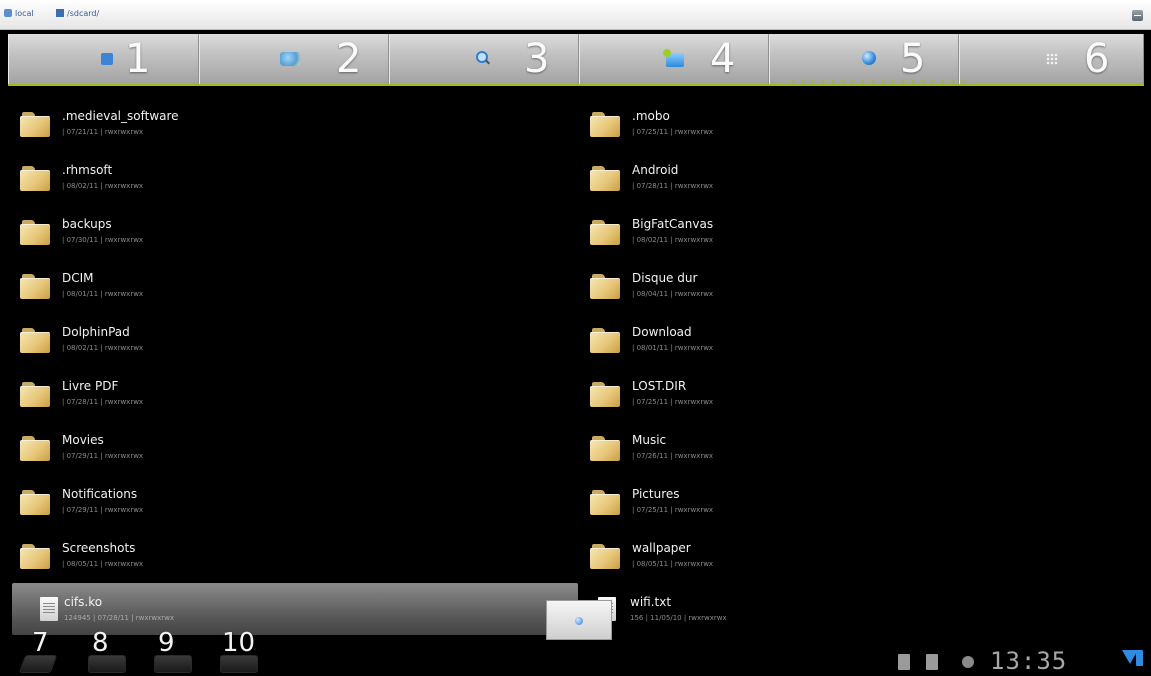 The height and width of the screenshot is (676, 1151). What do you see at coordinates (1028, 661) in the screenshot?
I see `status-clock: 13:35` at bounding box center [1028, 661].